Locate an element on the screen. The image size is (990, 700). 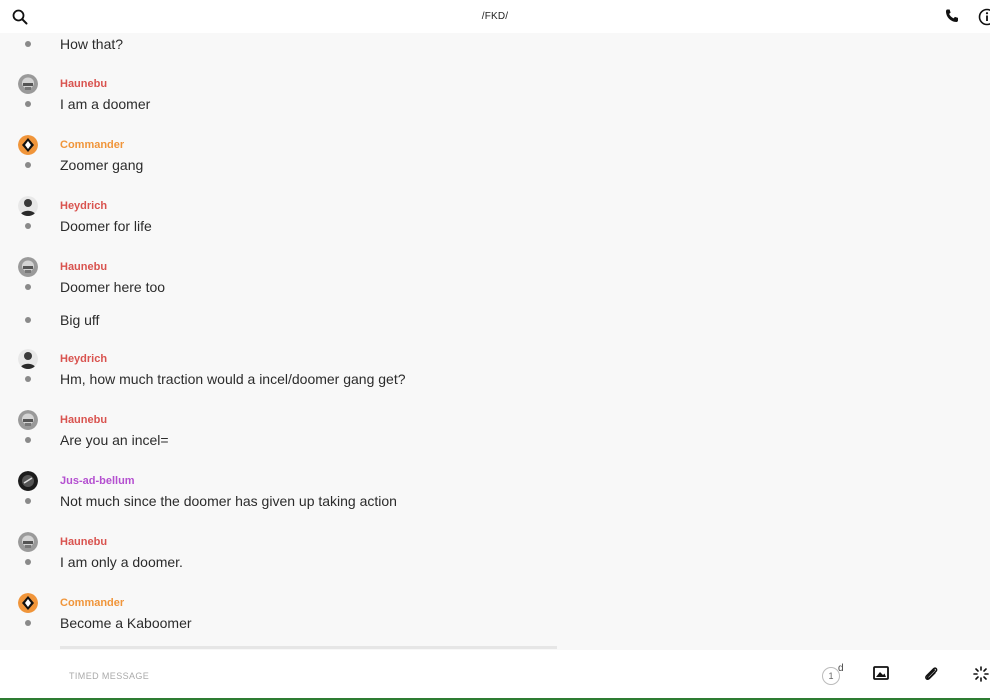
scroll-indicator is located at coordinates (308, 647).